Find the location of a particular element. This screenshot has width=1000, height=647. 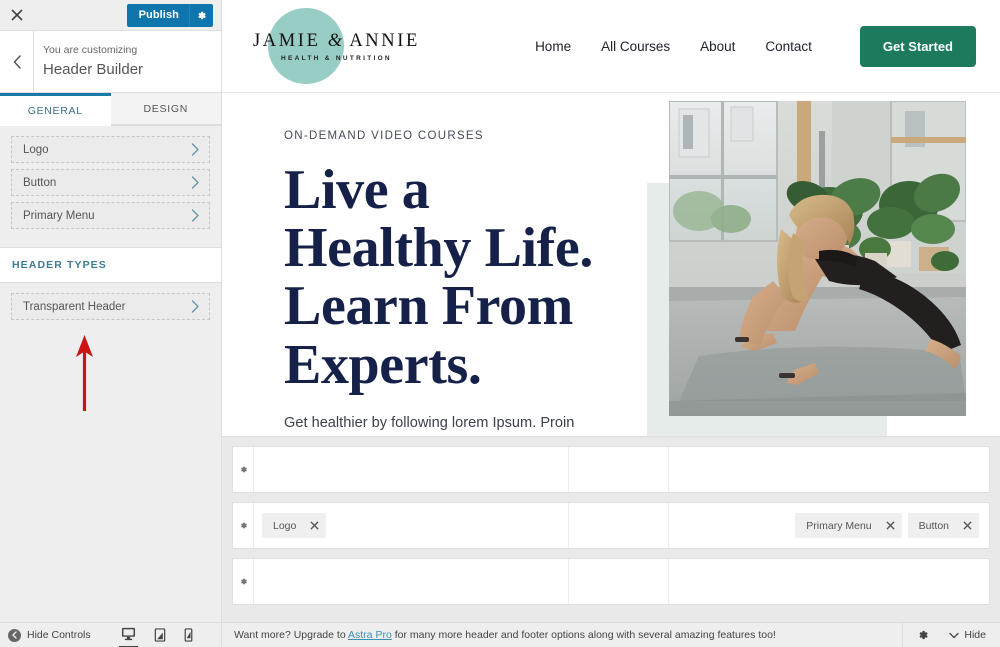

footer-left-section: Hide Controls is located at coordinates (111, 634).